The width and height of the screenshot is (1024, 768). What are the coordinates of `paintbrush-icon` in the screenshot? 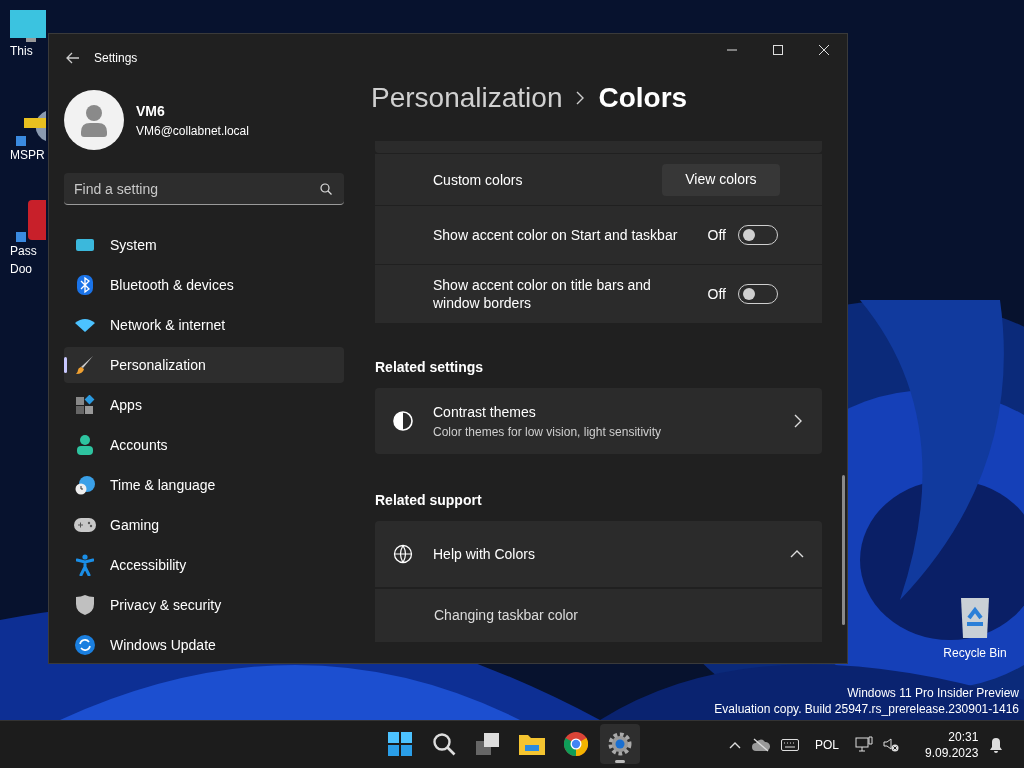 It's located at (85, 365).